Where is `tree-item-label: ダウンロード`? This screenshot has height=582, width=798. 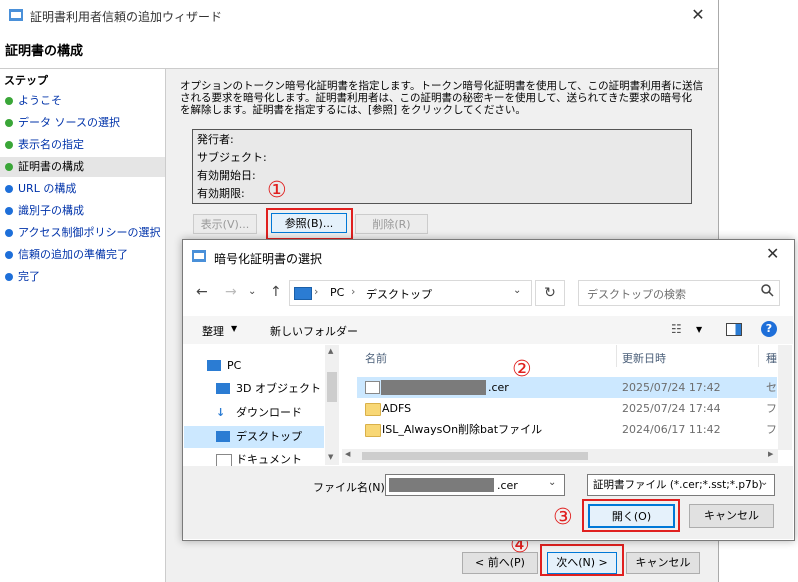
tree-item-label: ダウンロード is located at coordinates (269, 412).